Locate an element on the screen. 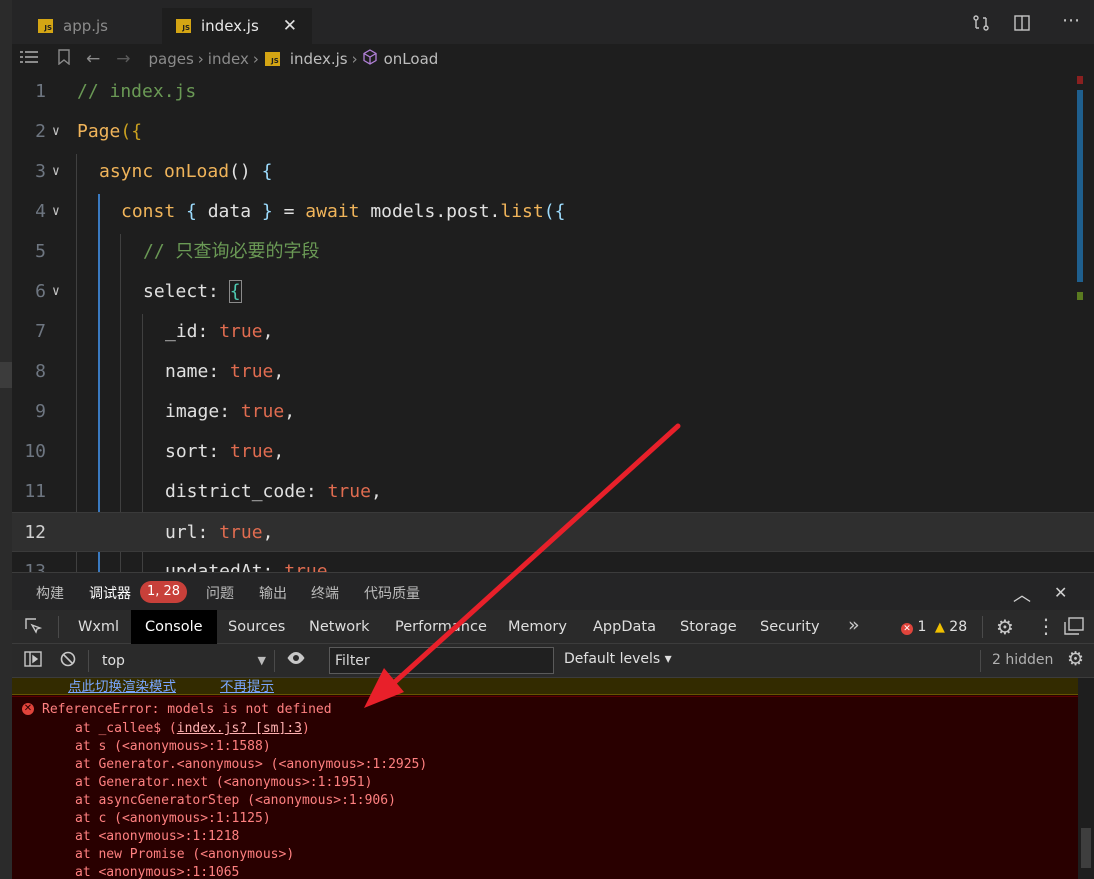  warning-count: 28 is located at coordinates (958, 627).